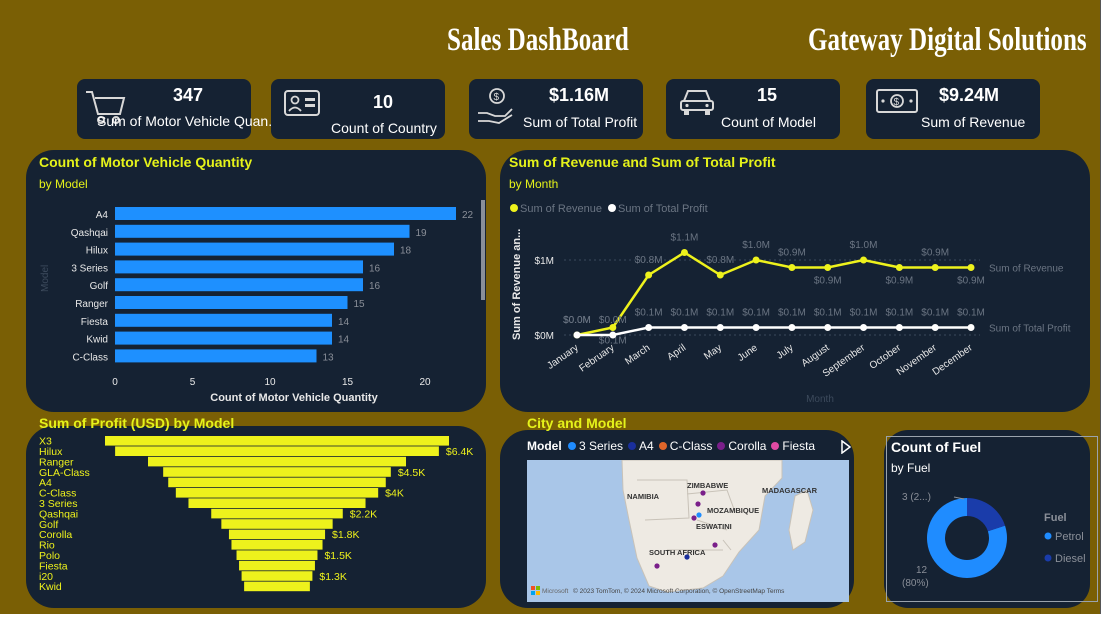 Image resolution: width=1107 pixels, height=618 pixels. I want to click on y-axis-label: Model, so click(45, 278).